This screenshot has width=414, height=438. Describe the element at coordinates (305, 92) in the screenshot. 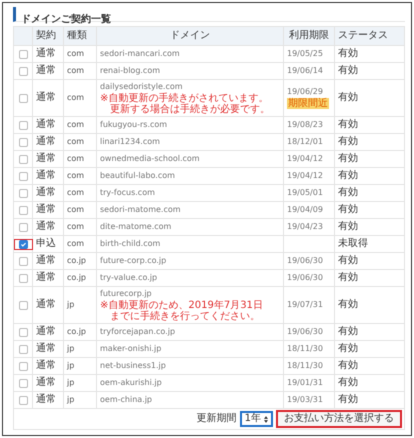

I see `expiry-date: 19/06/29` at that location.